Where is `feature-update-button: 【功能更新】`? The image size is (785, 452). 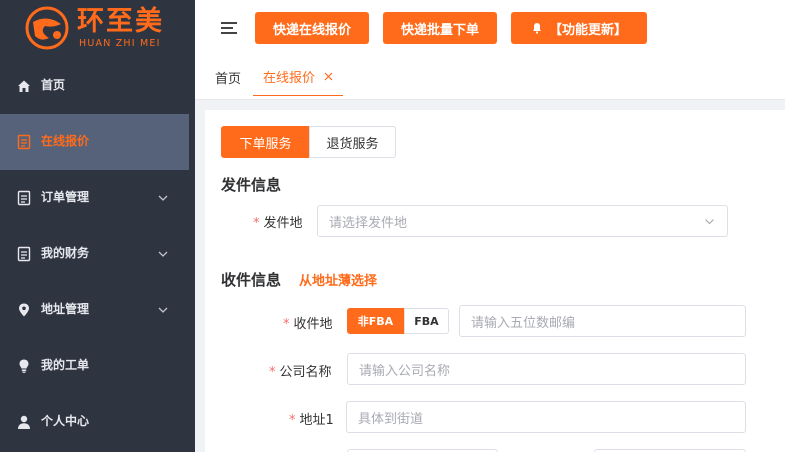 feature-update-button: 【功能更新】 is located at coordinates (579, 28).